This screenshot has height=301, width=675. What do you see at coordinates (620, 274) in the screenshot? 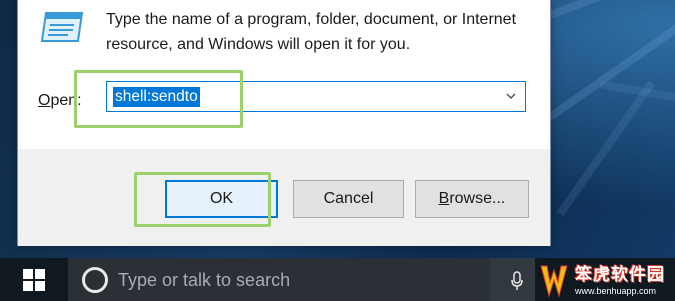
I see `watermark-title: 笨虎软件园` at bounding box center [620, 274].